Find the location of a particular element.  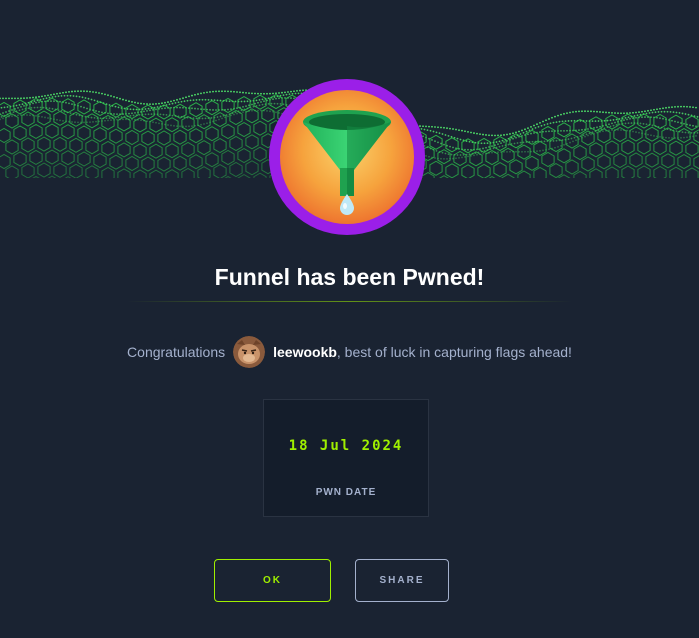

funnel-icon is located at coordinates (347, 157).